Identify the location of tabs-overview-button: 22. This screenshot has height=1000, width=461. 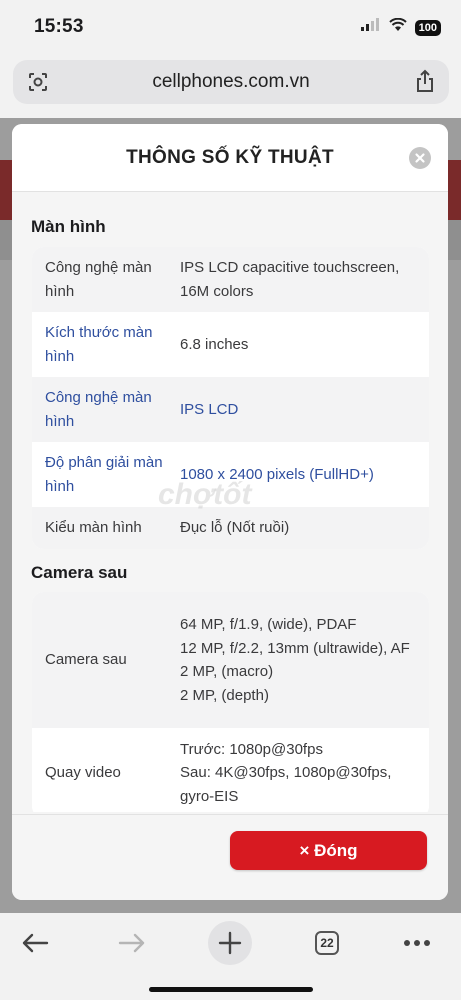
(327, 943).